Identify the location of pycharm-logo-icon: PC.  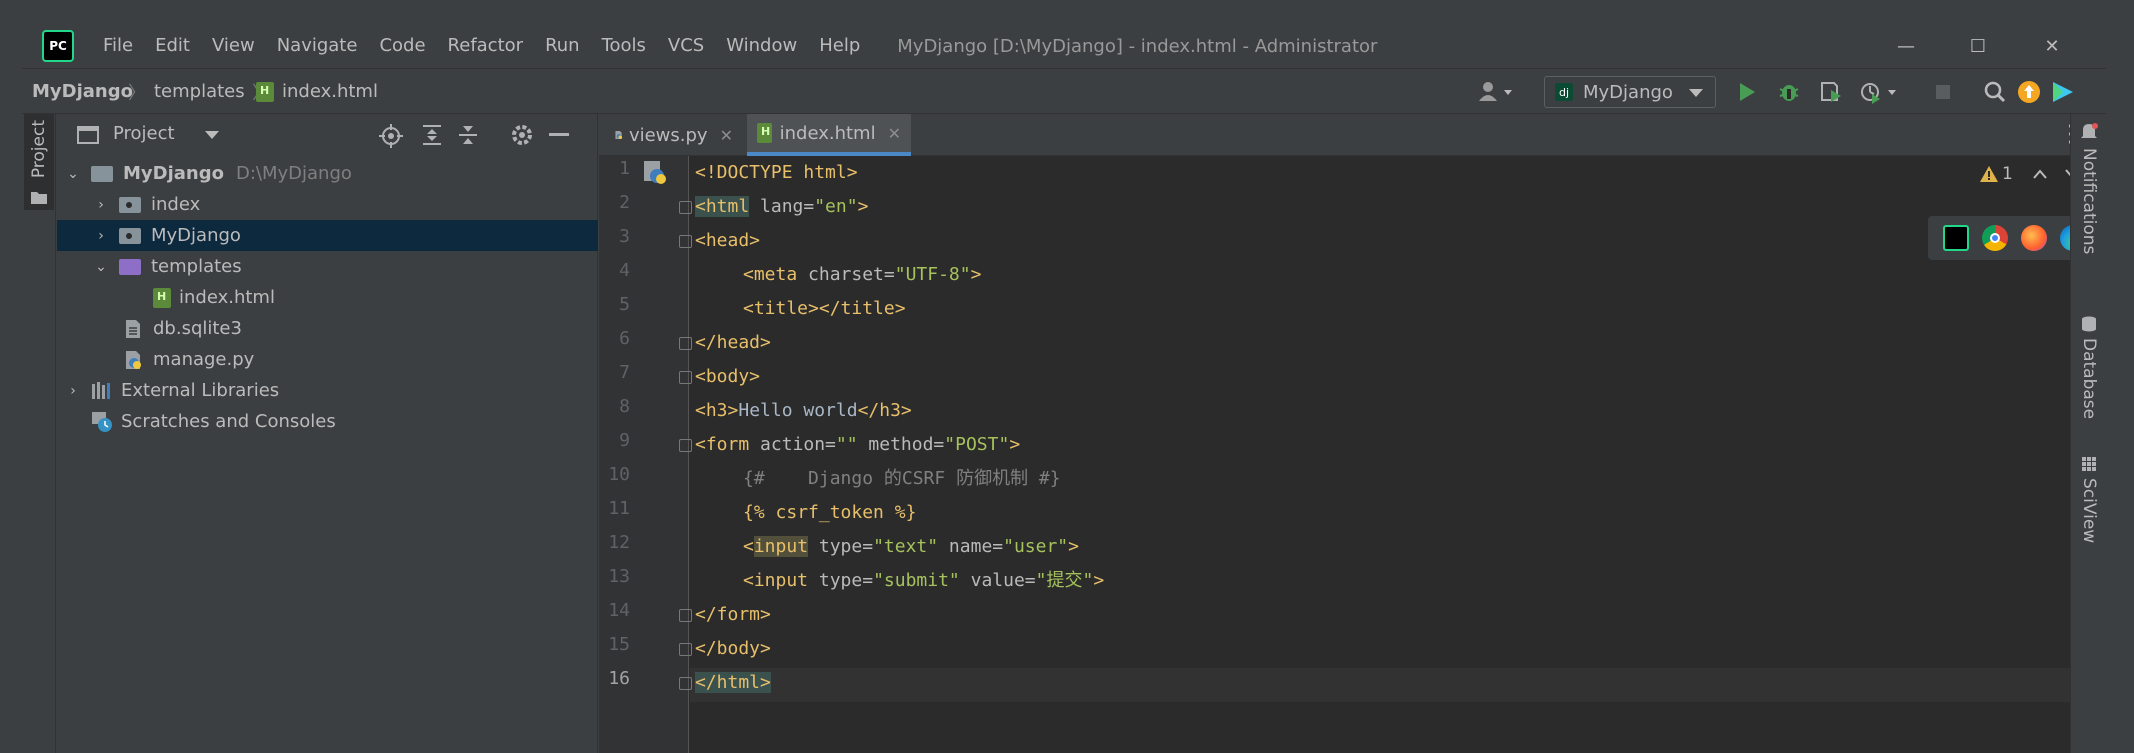
(58, 46).